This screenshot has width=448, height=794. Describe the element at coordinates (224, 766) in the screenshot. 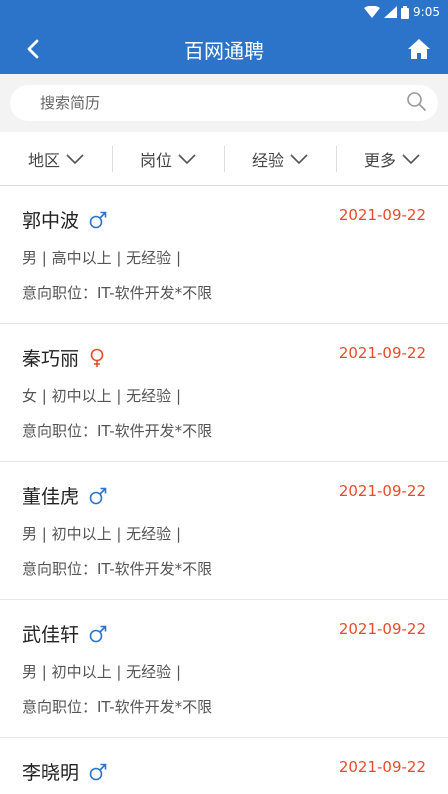

I see `resume-card: 李晓明 2021-09-22` at that location.